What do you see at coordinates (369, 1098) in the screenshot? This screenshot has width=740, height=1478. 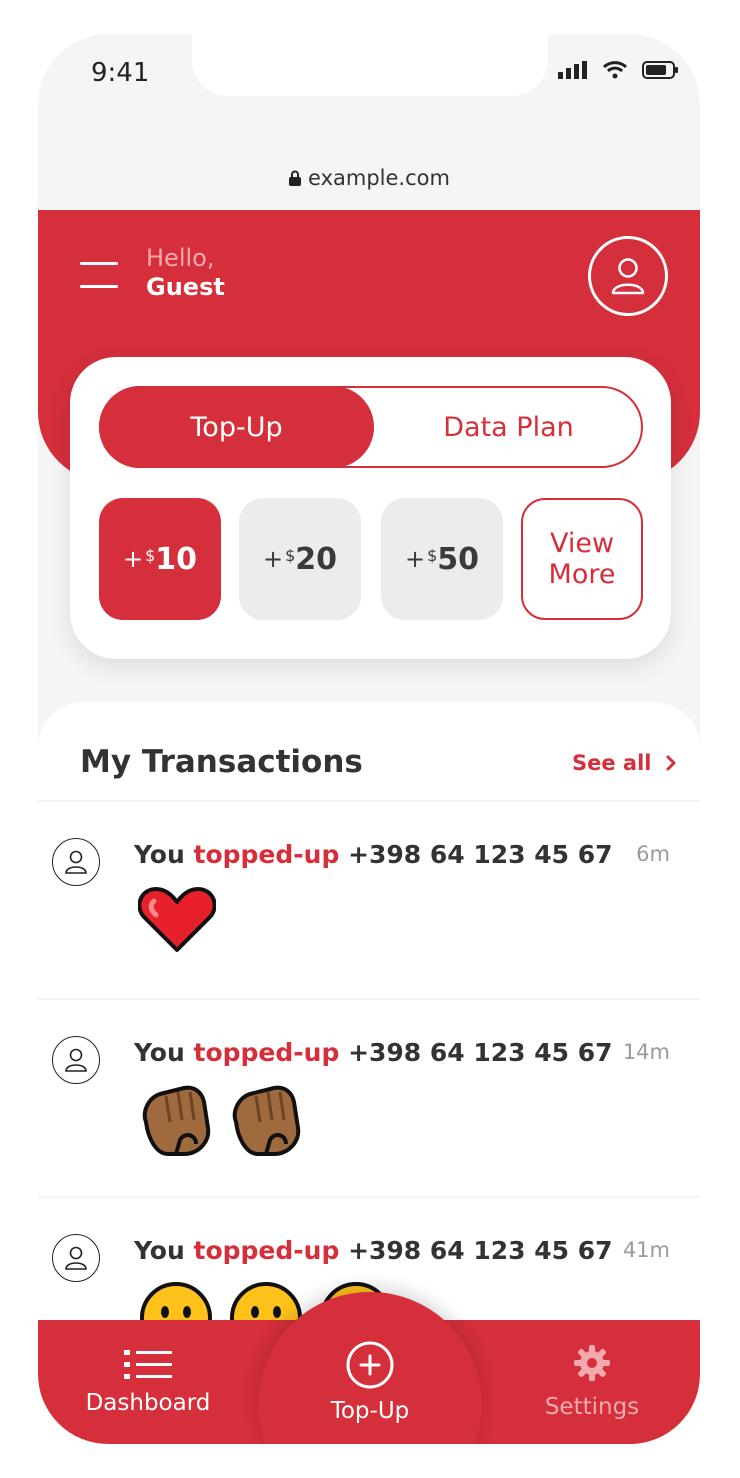 I see `transaction-row: You topped-up +398 64 123 45 67 14m` at bounding box center [369, 1098].